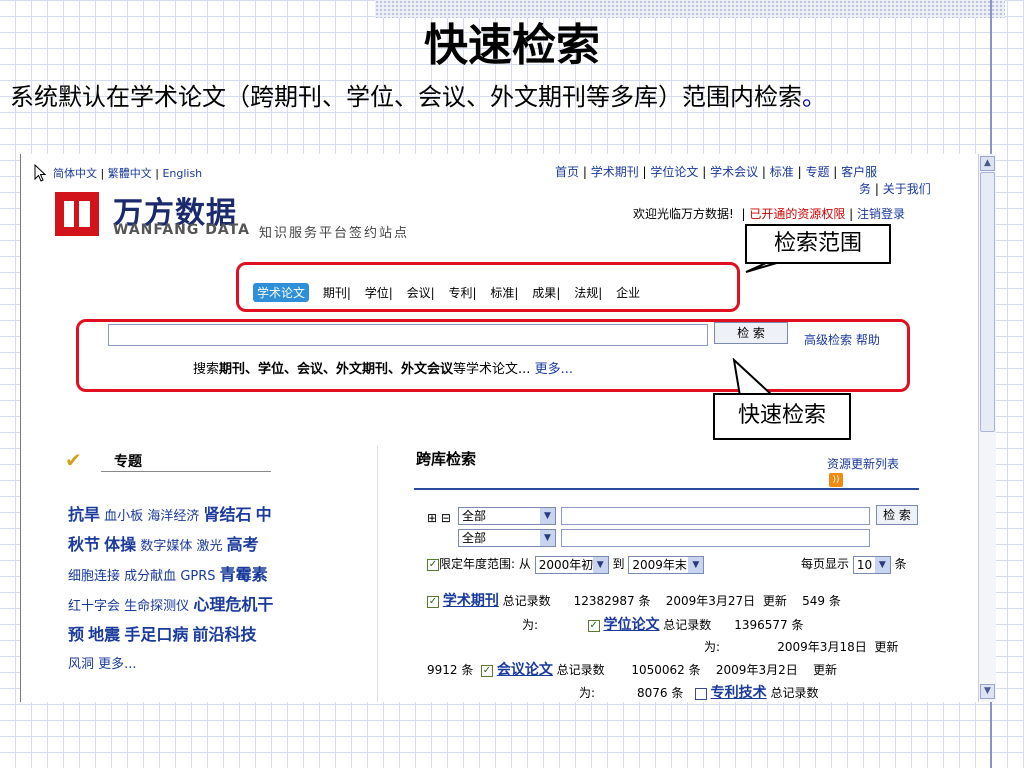  What do you see at coordinates (987, 302) in the screenshot?
I see `scroll-thumb` at bounding box center [987, 302].